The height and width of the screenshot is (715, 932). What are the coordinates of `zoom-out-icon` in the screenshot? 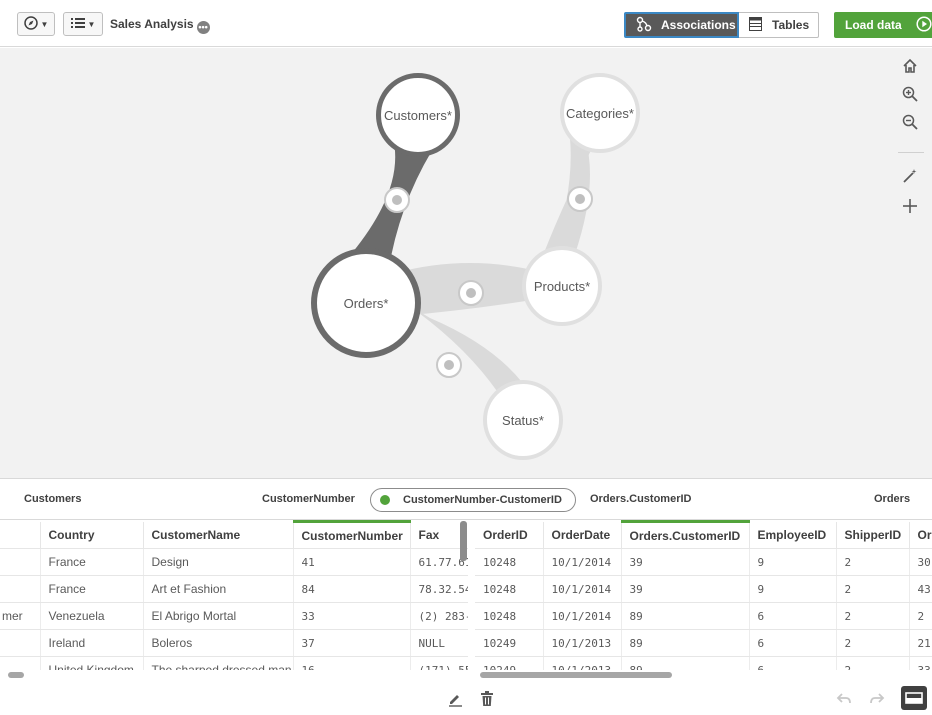 It's located at (913, 125).